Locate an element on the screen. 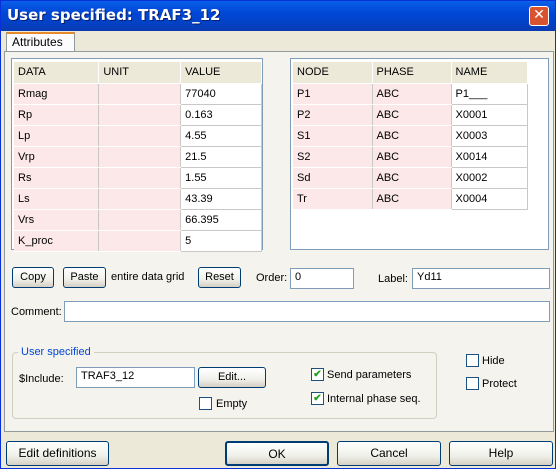 This screenshot has height=469, width=556. data-grid-row: Vrs 66.395 is located at coordinates (138, 220).